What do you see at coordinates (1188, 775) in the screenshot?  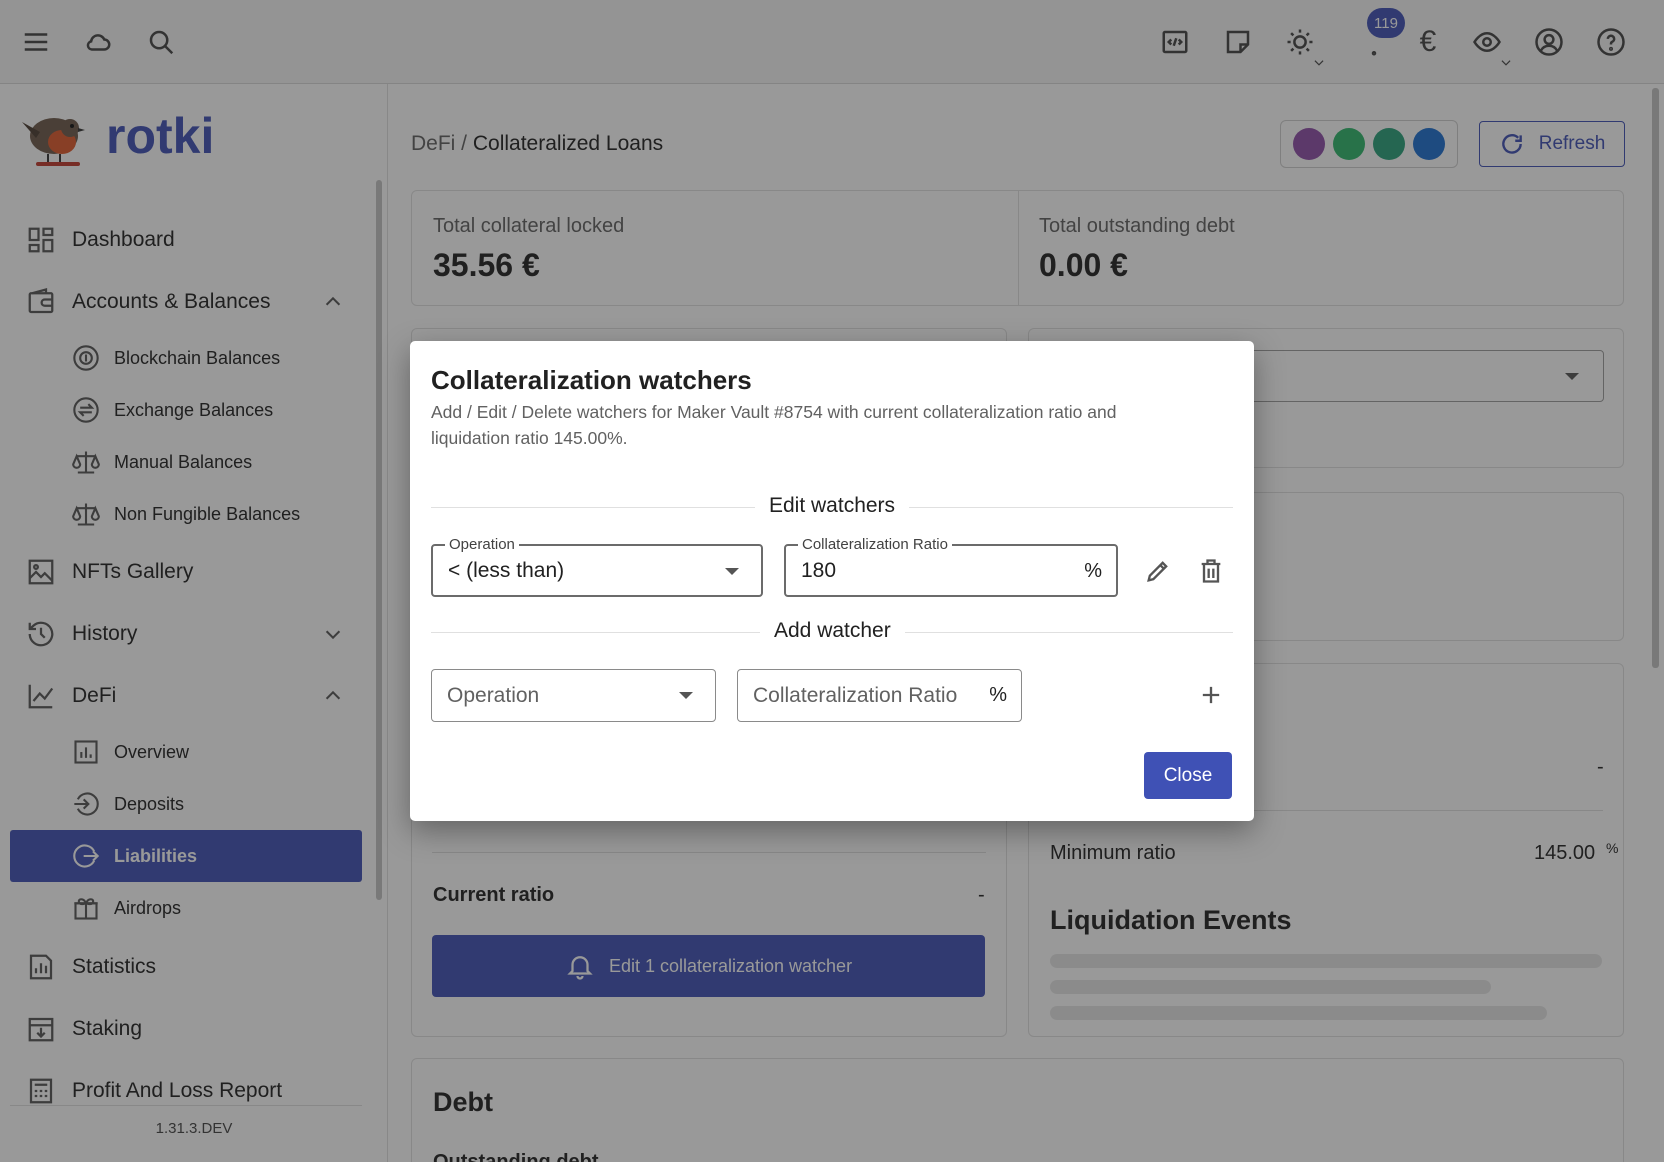 I see `close-button: Close` at bounding box center [1188, 775].